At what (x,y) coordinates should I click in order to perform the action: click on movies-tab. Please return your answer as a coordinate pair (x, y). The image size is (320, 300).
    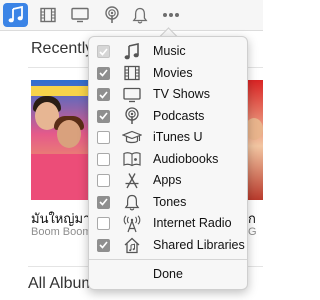
    Looking at the image, I should click on (47, 15).